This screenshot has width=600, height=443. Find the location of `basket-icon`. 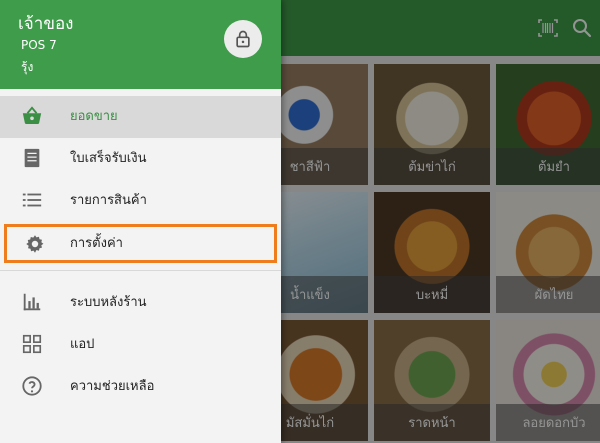

basket-icon is located at coordinates (32, 115).